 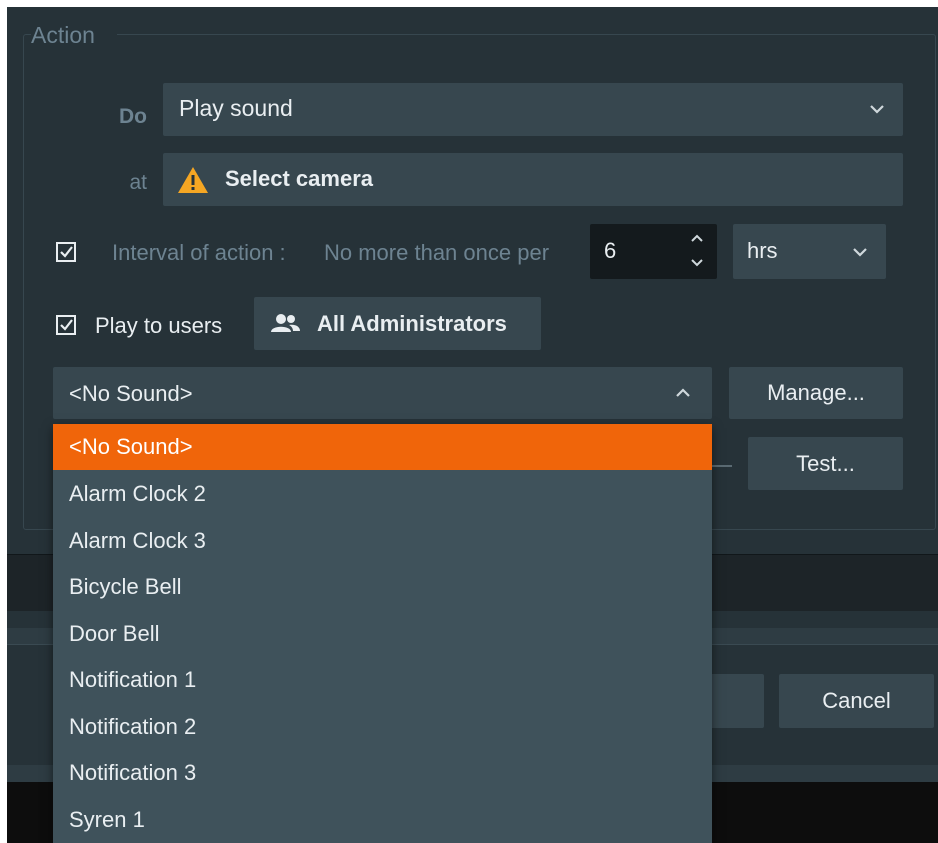 I want to click on divider, so click(x=722, y=466).